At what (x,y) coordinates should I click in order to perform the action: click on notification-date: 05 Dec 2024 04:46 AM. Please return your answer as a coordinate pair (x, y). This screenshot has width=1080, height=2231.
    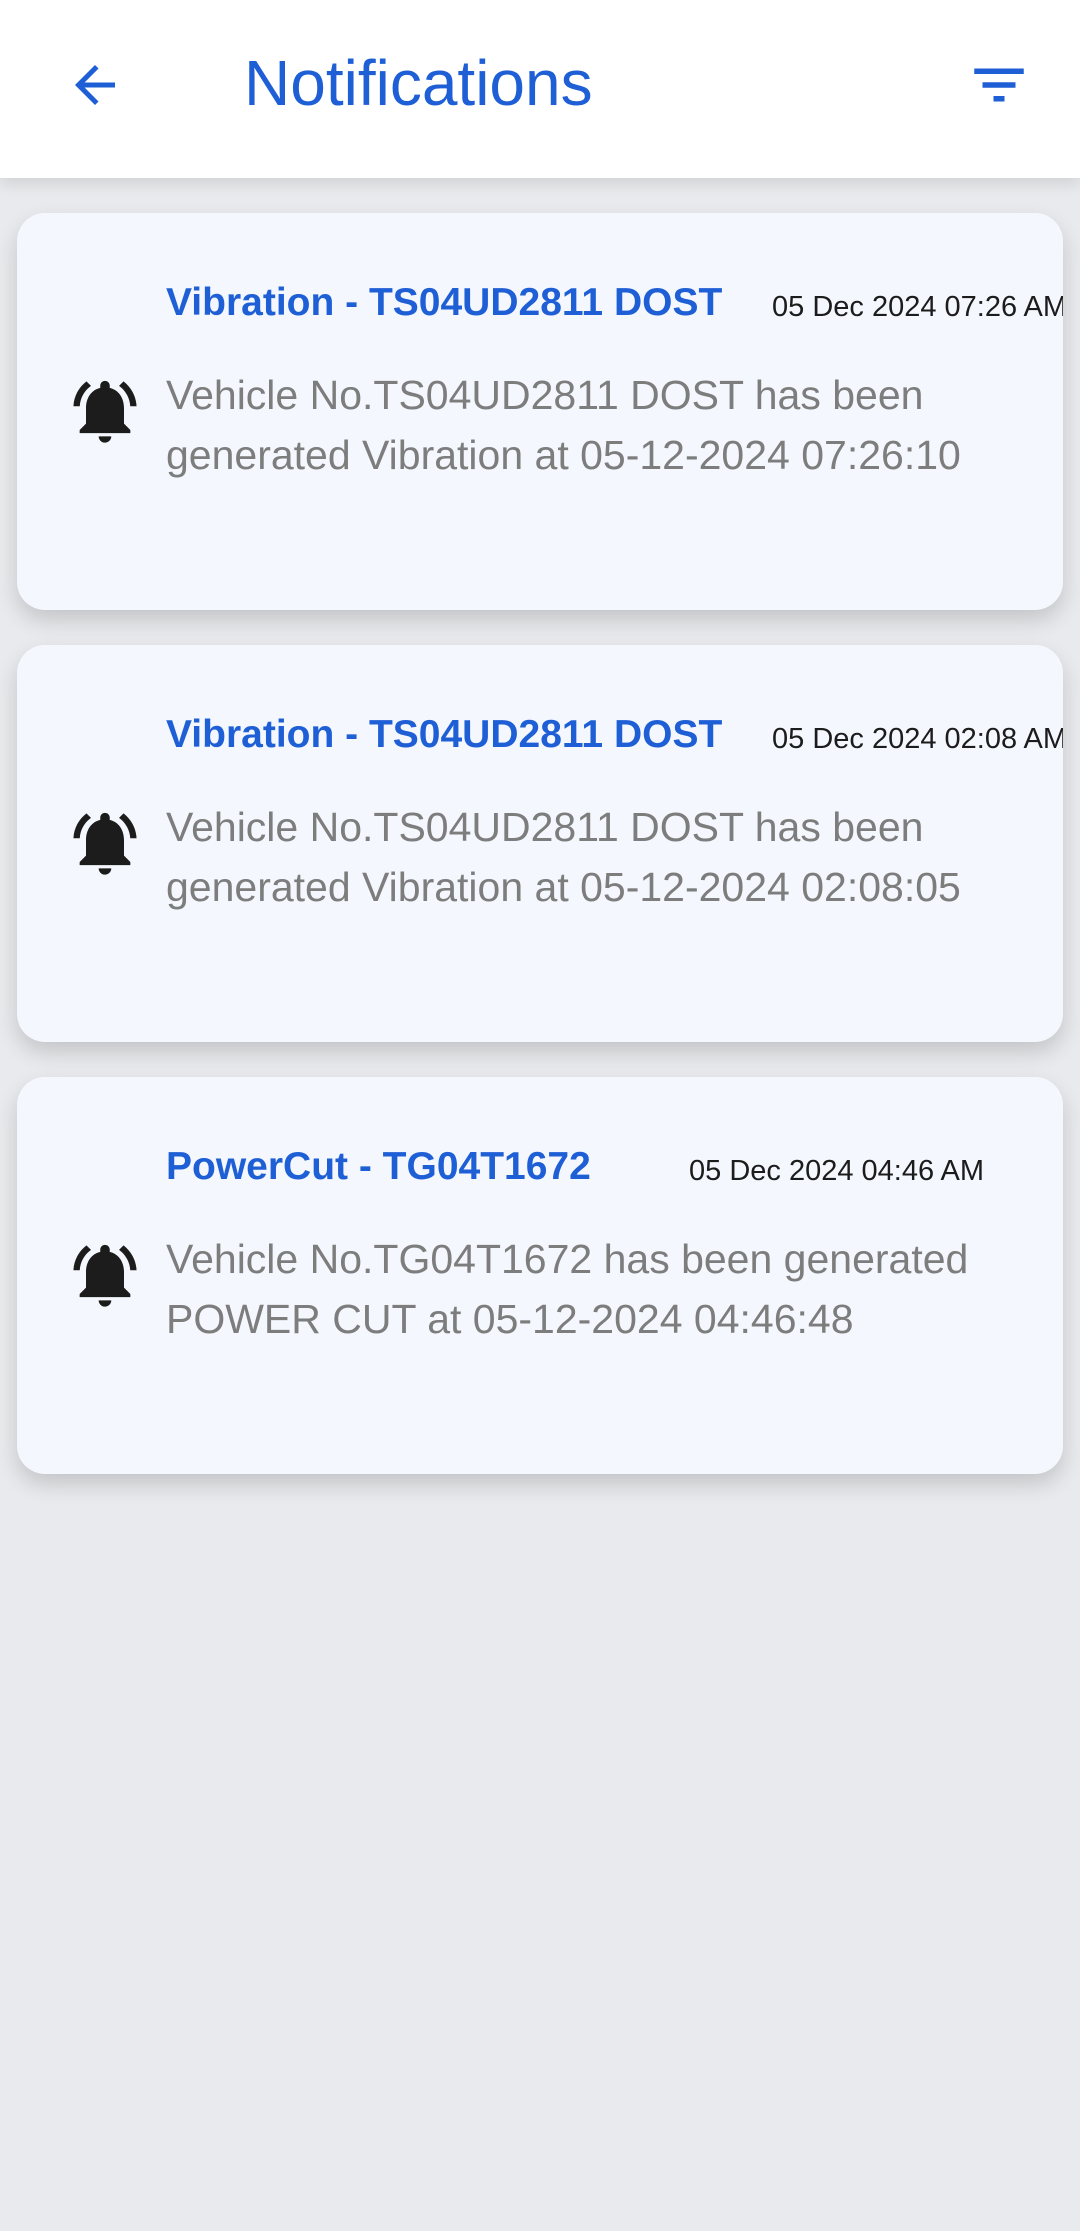
    Looking at the image, I should click on (837, 1171).